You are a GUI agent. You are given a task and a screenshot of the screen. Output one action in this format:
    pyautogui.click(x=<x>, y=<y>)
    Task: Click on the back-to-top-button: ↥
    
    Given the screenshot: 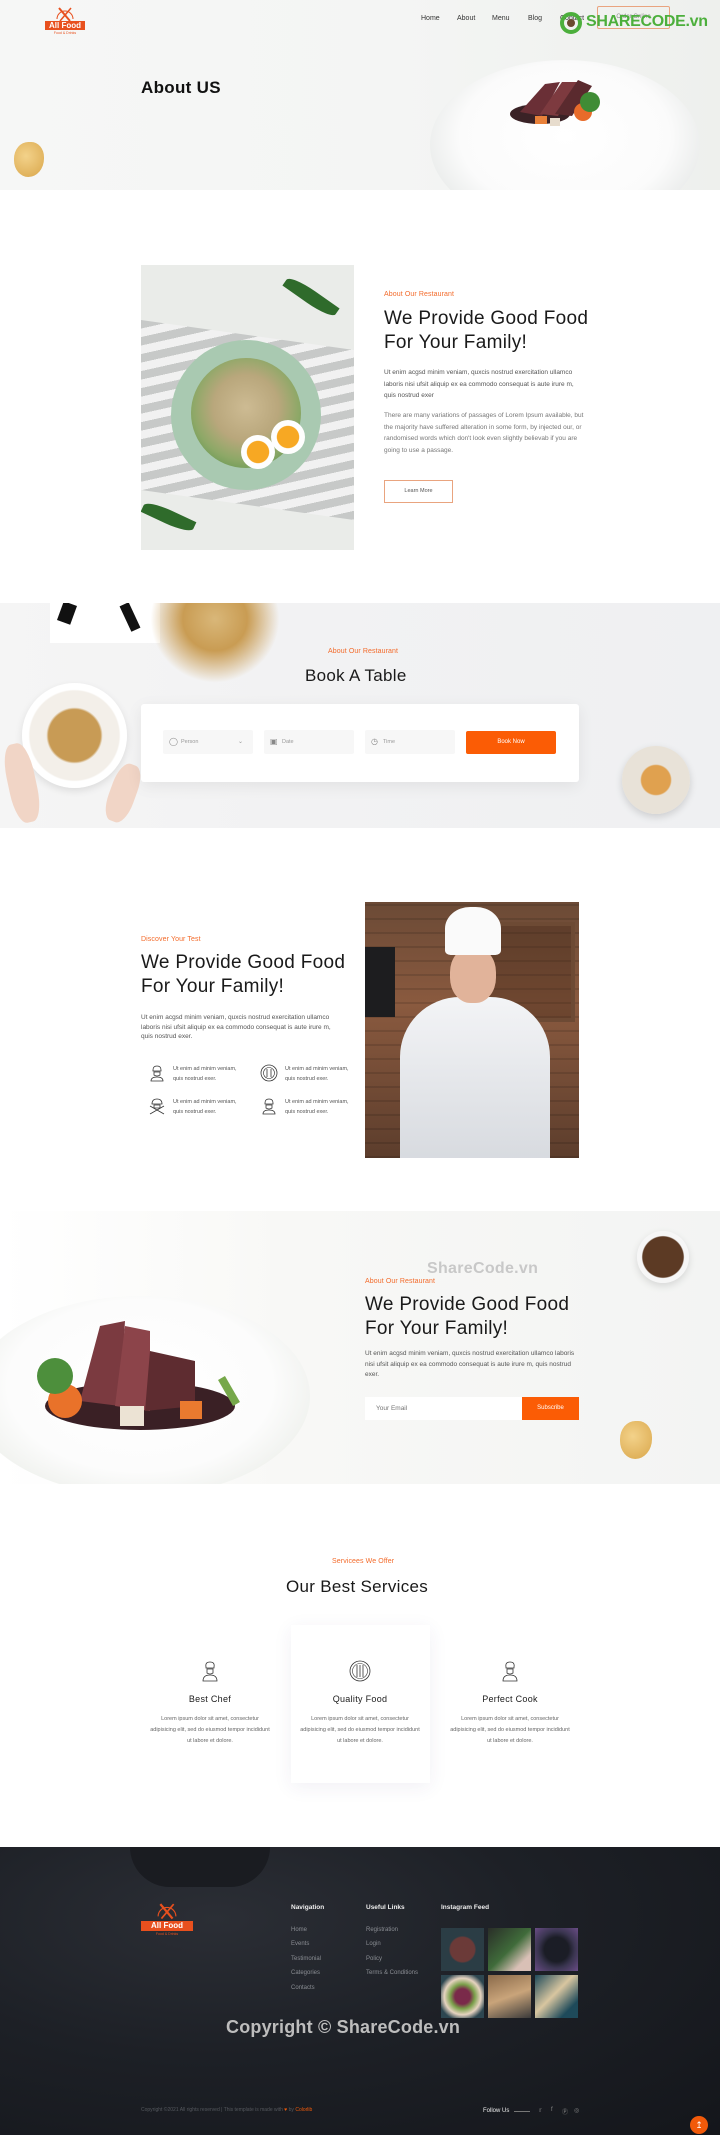 What is the action you would take?
    pyautogui.click(x=699, y=2125)
    